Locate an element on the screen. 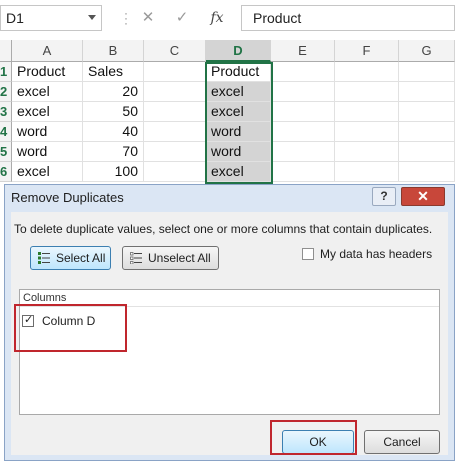 Image resolution: width=455 pixels, height=461 pixels. cell-a3: excel is located at coordinates (47, 112).